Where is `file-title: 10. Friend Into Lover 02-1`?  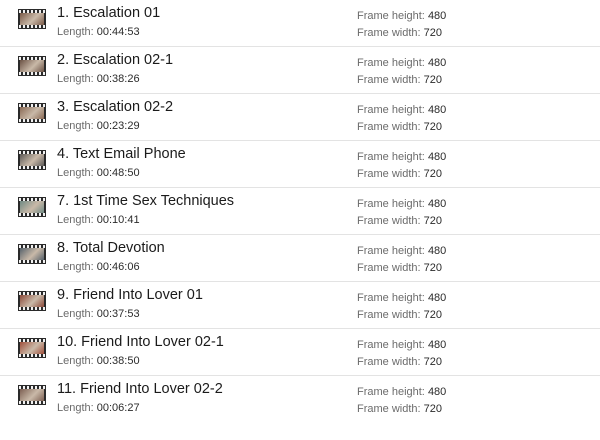
file-title: 10. Friend Into Lover 02-1 is located at coordinates (140, 342).